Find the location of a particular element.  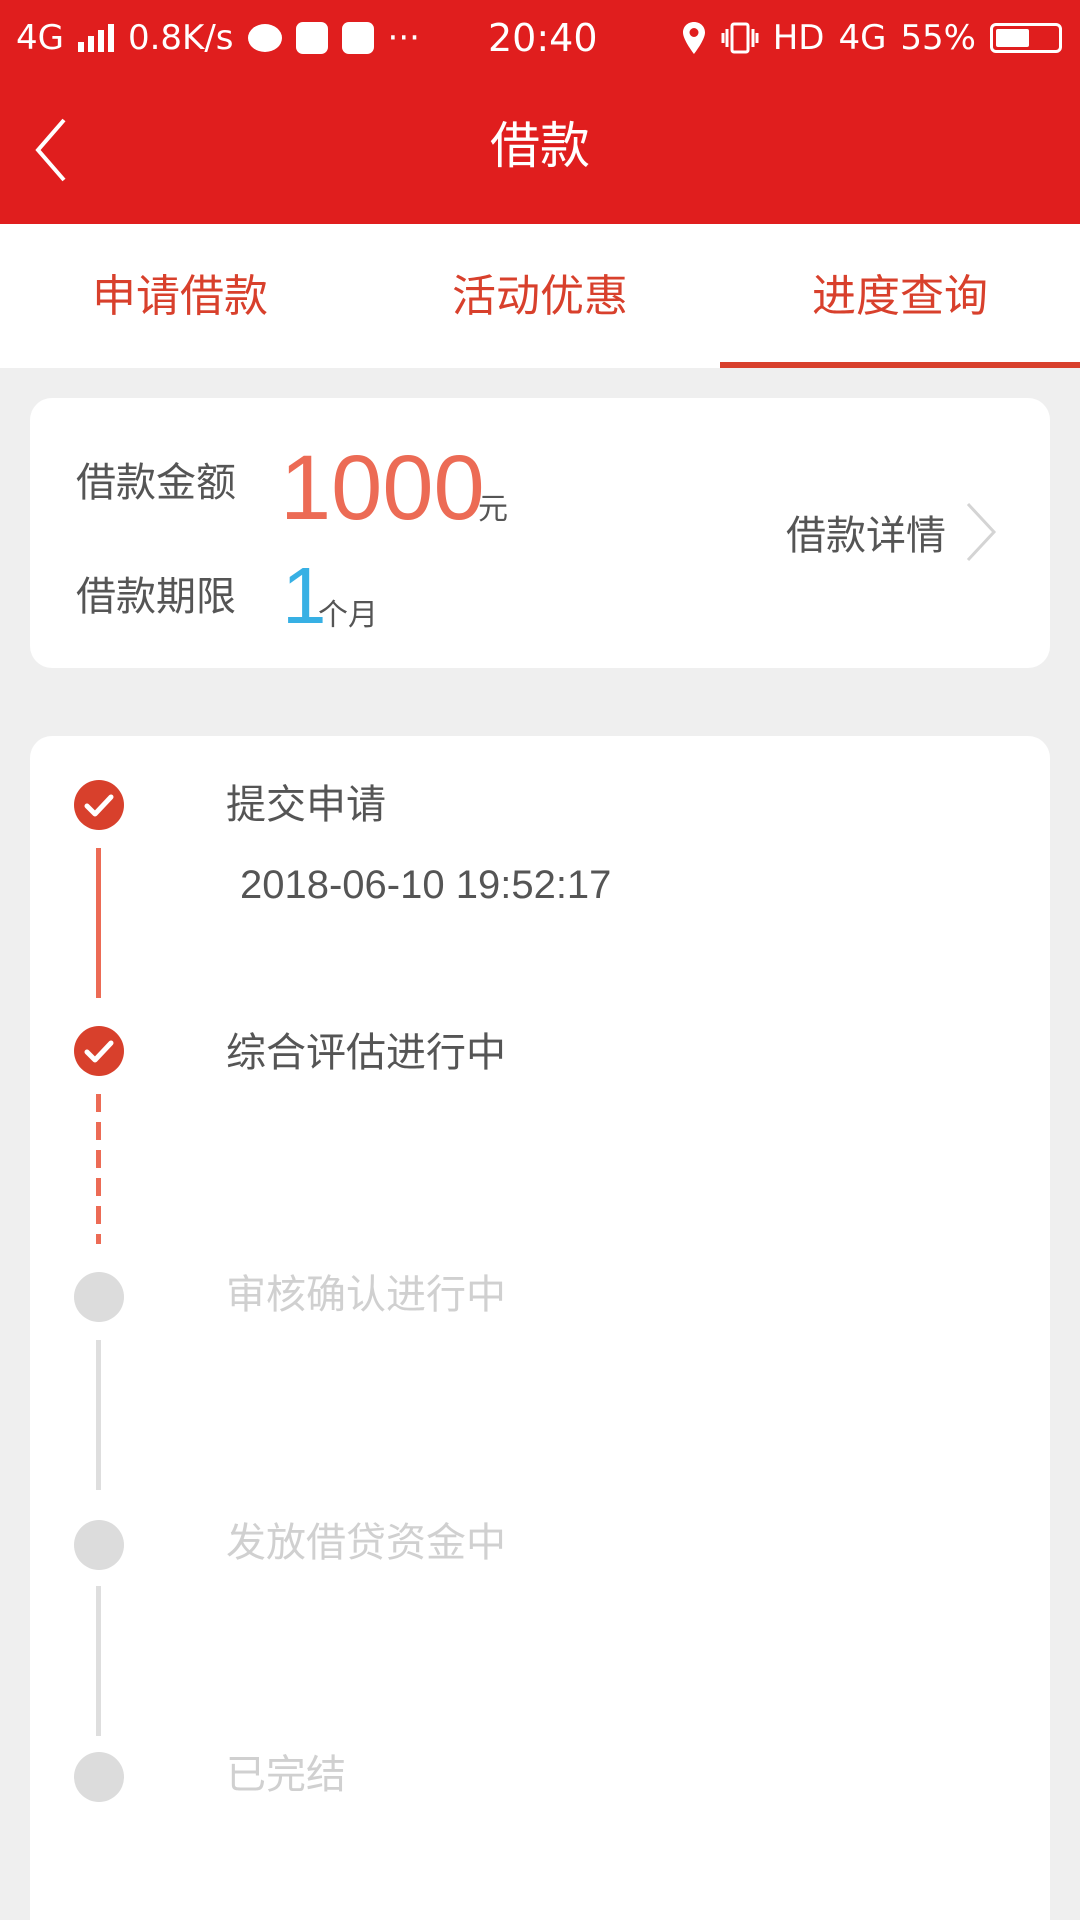

amount-value: 1000 is located at coordinates (382, 488).